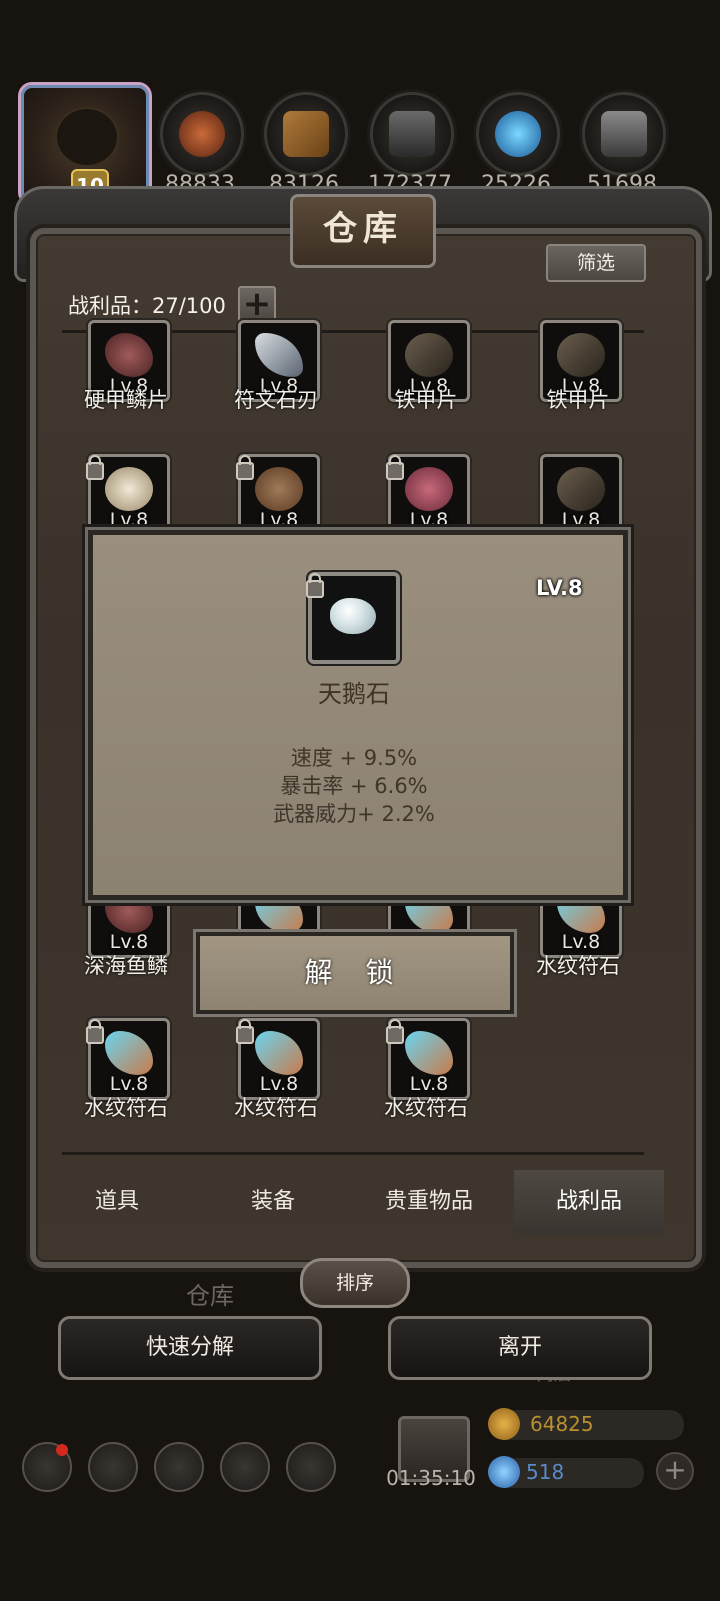  What do you see at coordinates (431, 1478) in the screenshot?
I see `gift-timer: 01:35:10` at bounding box center [431, 1478].